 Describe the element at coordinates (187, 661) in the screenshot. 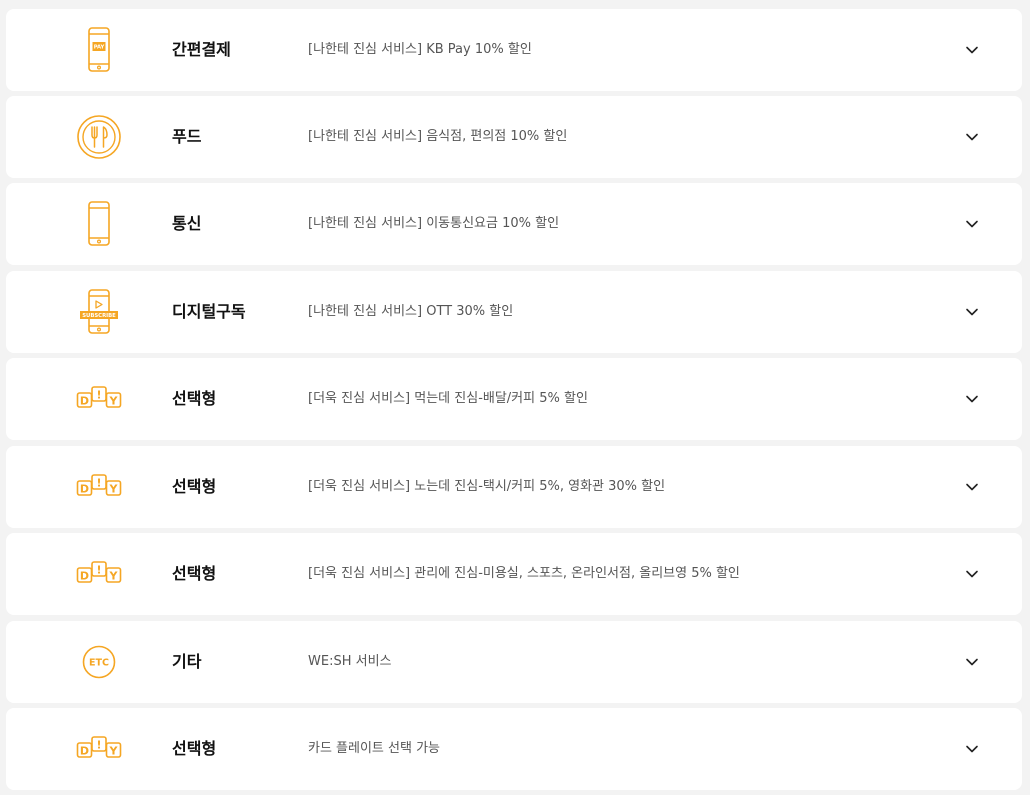

I see `category-label: 기타` at that location.